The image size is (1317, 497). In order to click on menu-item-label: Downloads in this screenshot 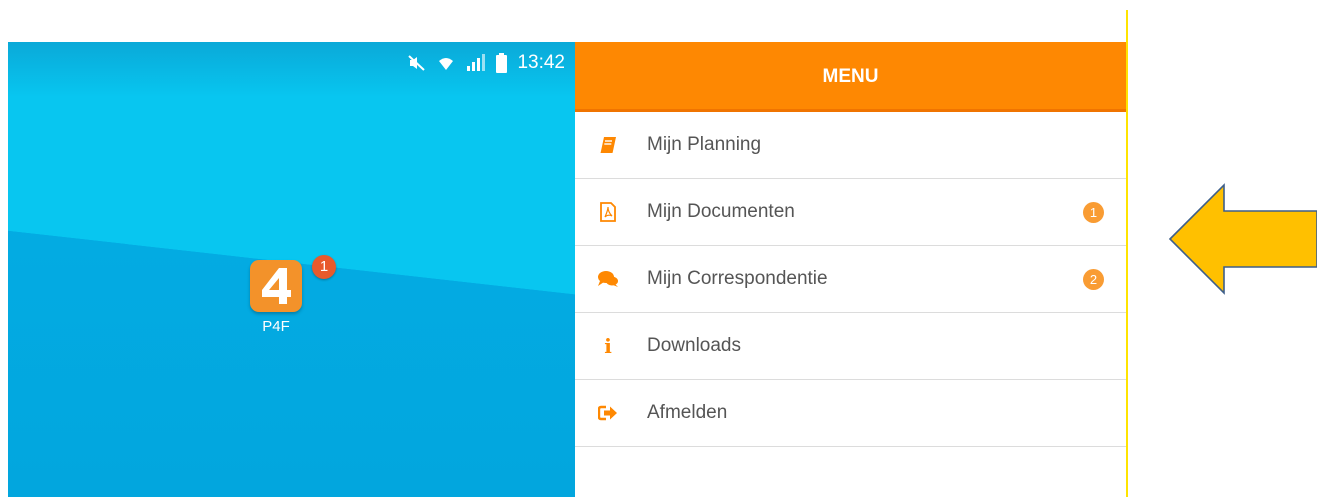, I will do `click(694, 345)`.